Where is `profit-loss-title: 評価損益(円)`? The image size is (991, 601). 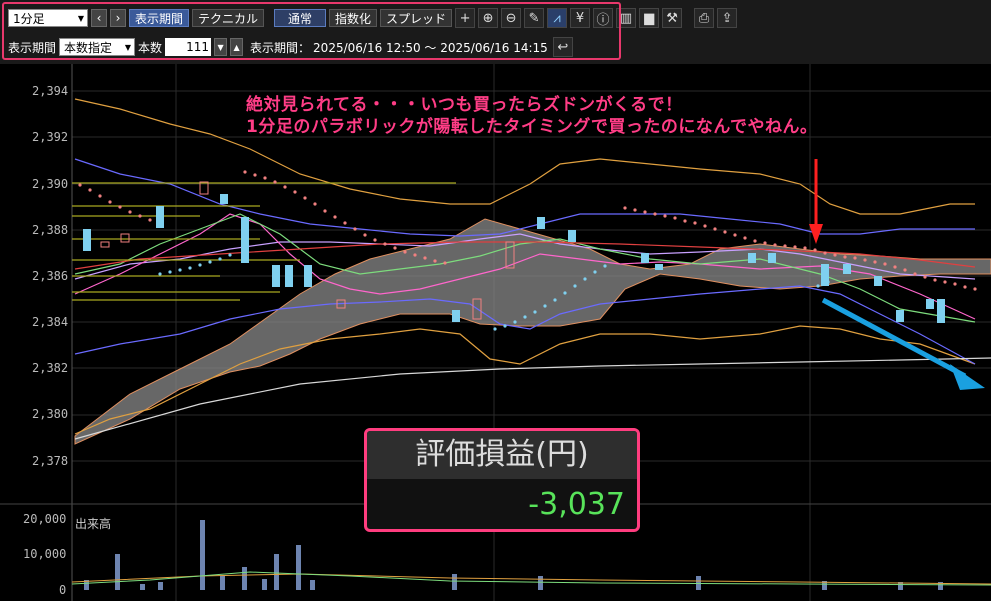 profit-loss-title: 評価損益(円) is located at coordinates (502, 455).